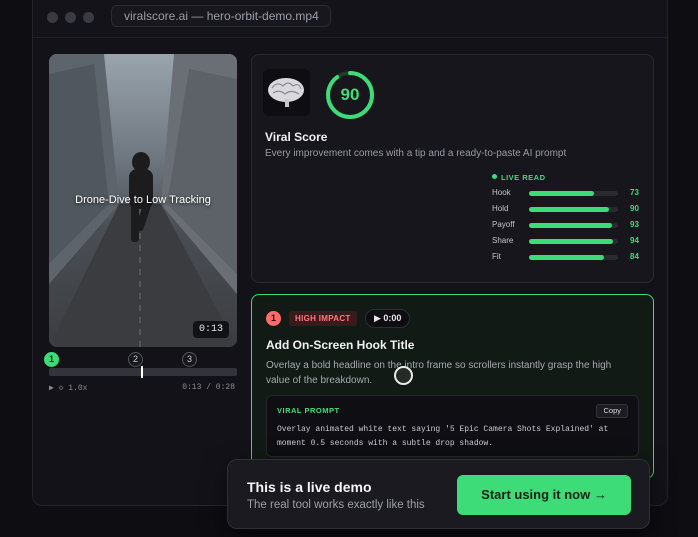  Describe the element at coordinates (634, 256) in the screenshot. I see `metric-value: 84` at that location.